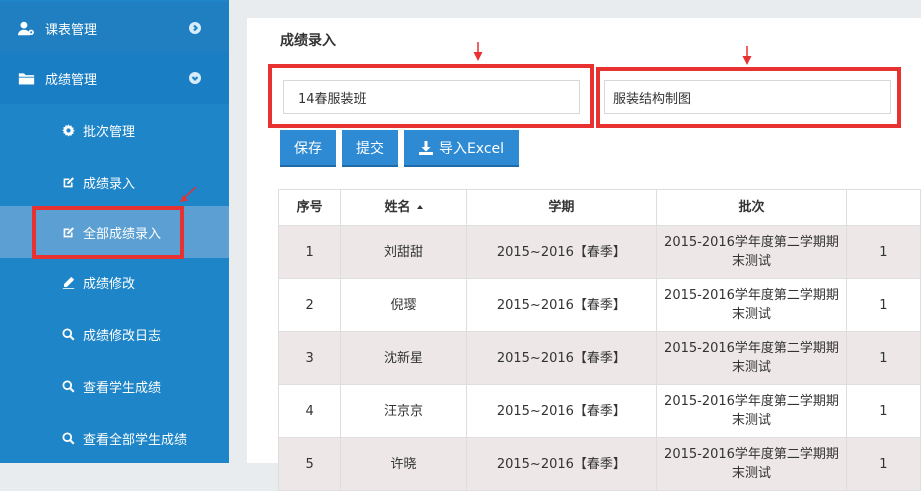 The height and width of the screenshot is (491, 921). I want to click on header-batch: 批次, so click(751, 207).